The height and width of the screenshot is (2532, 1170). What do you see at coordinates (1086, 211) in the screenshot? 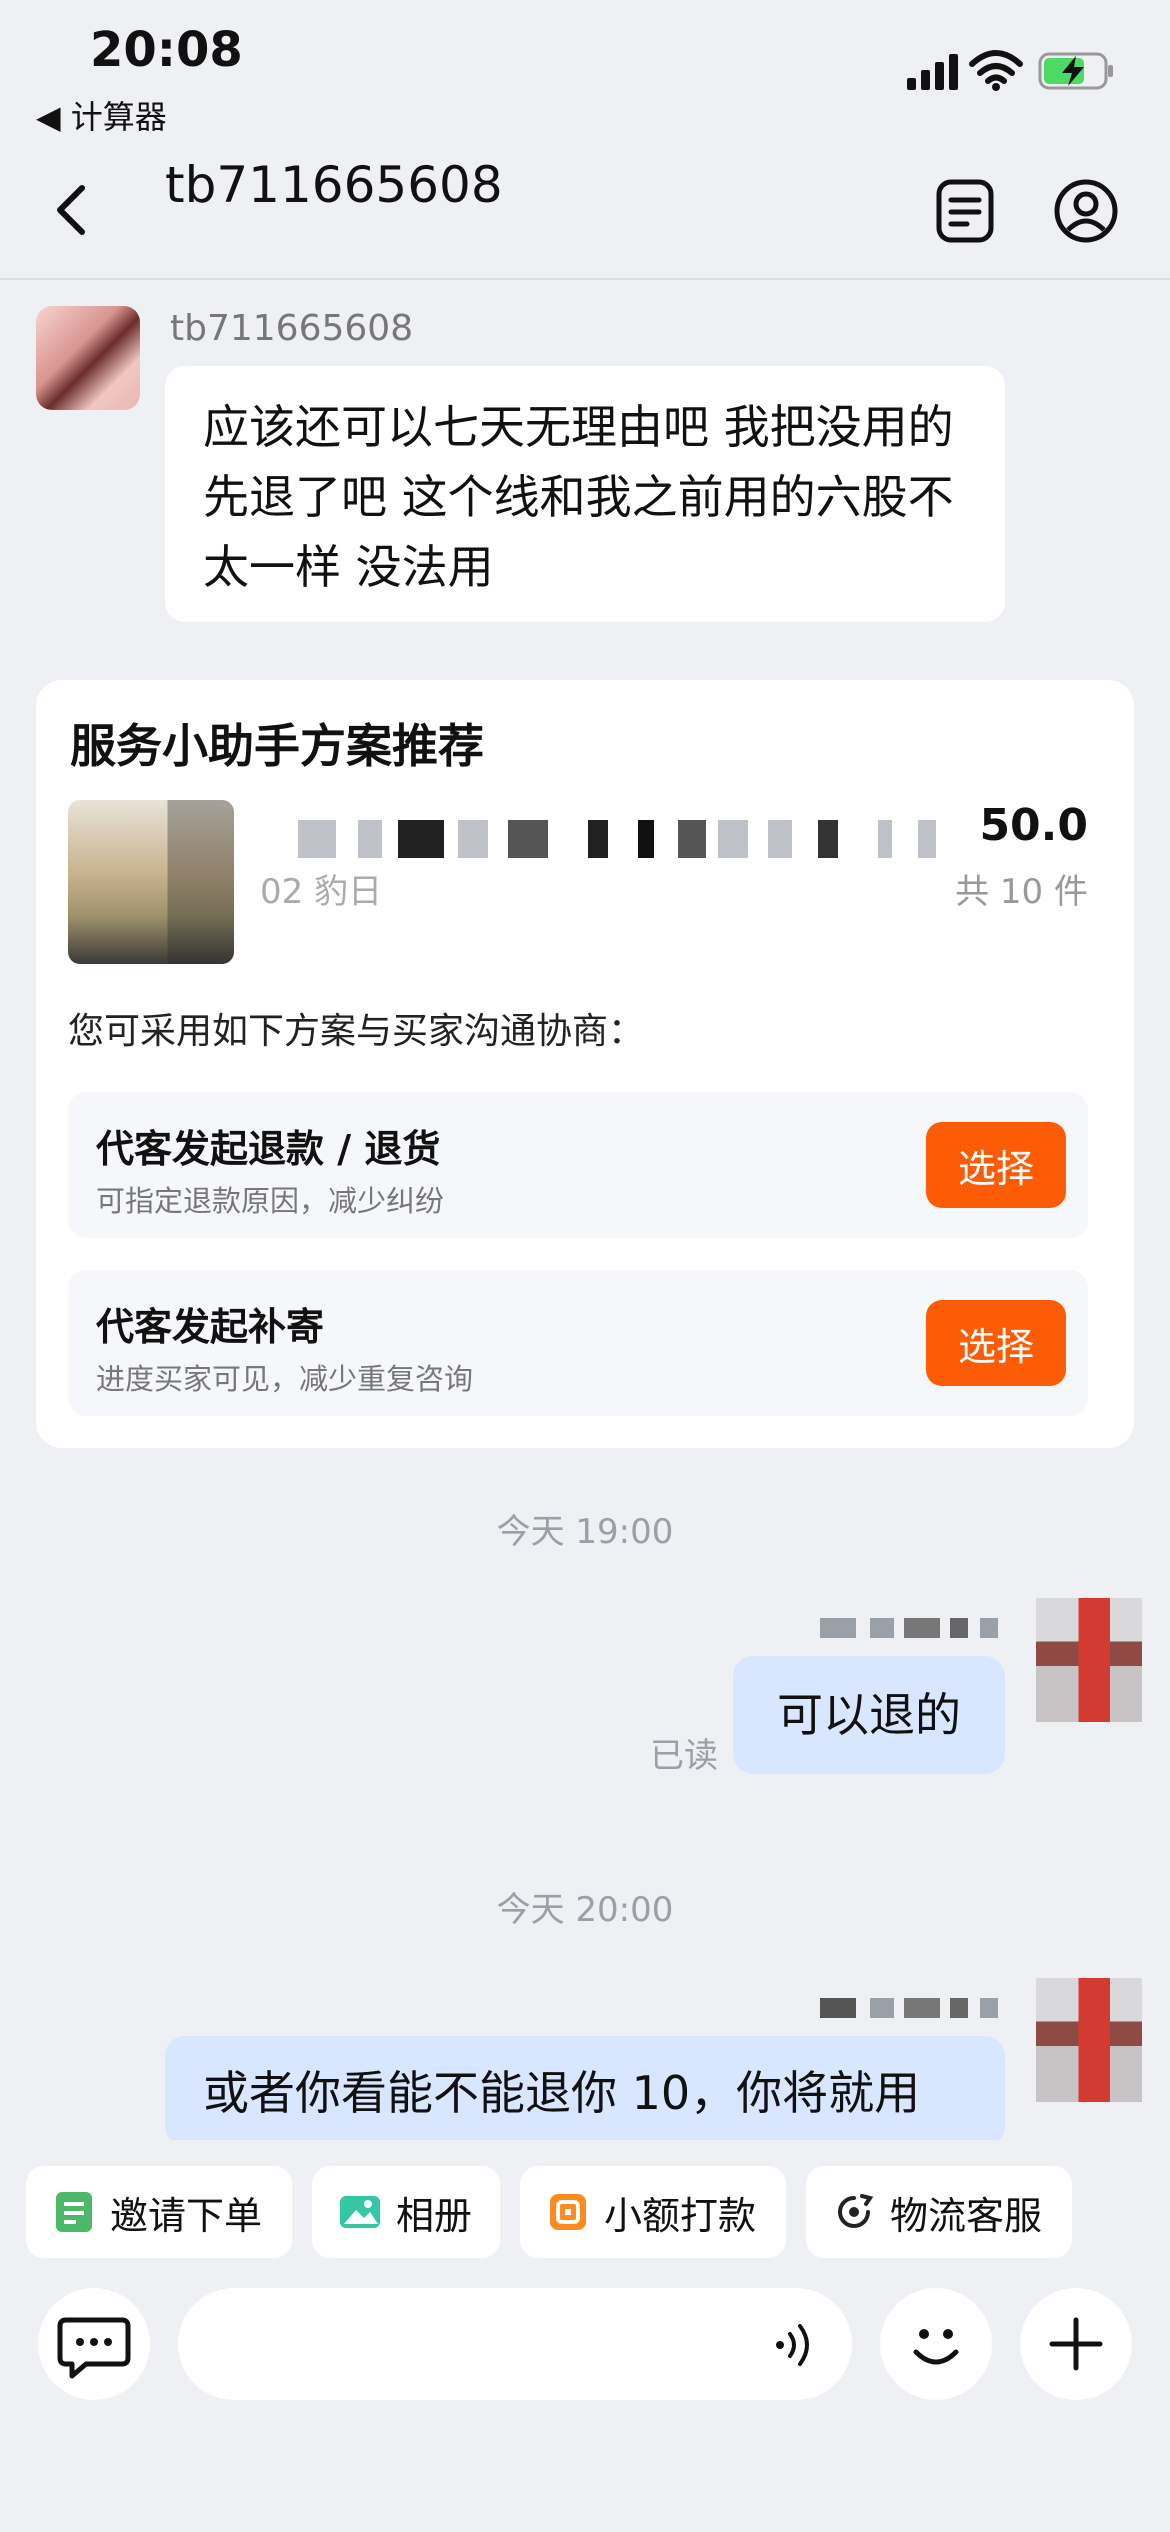
I see `user-profile-icon` at bounding box center [1086, 211].